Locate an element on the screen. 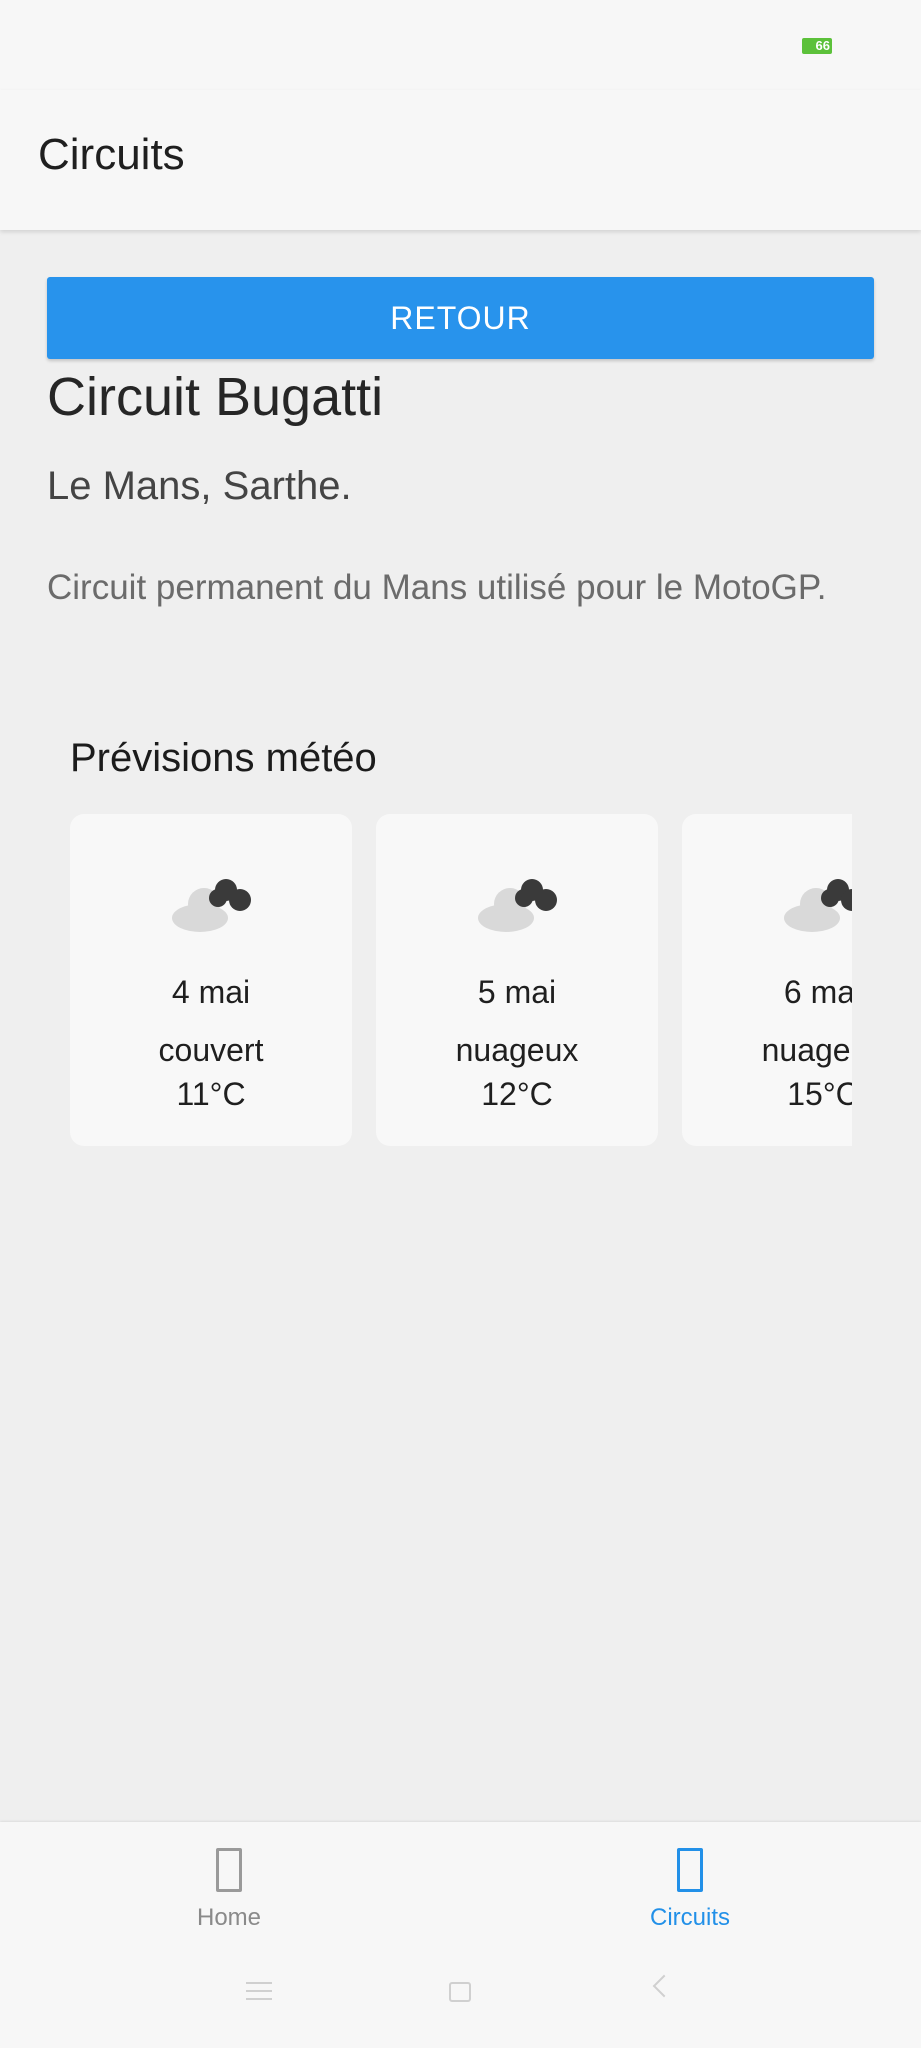 This screenshot has height=2048, width=921. circuits-icon is located at coordinates (690, 1870).